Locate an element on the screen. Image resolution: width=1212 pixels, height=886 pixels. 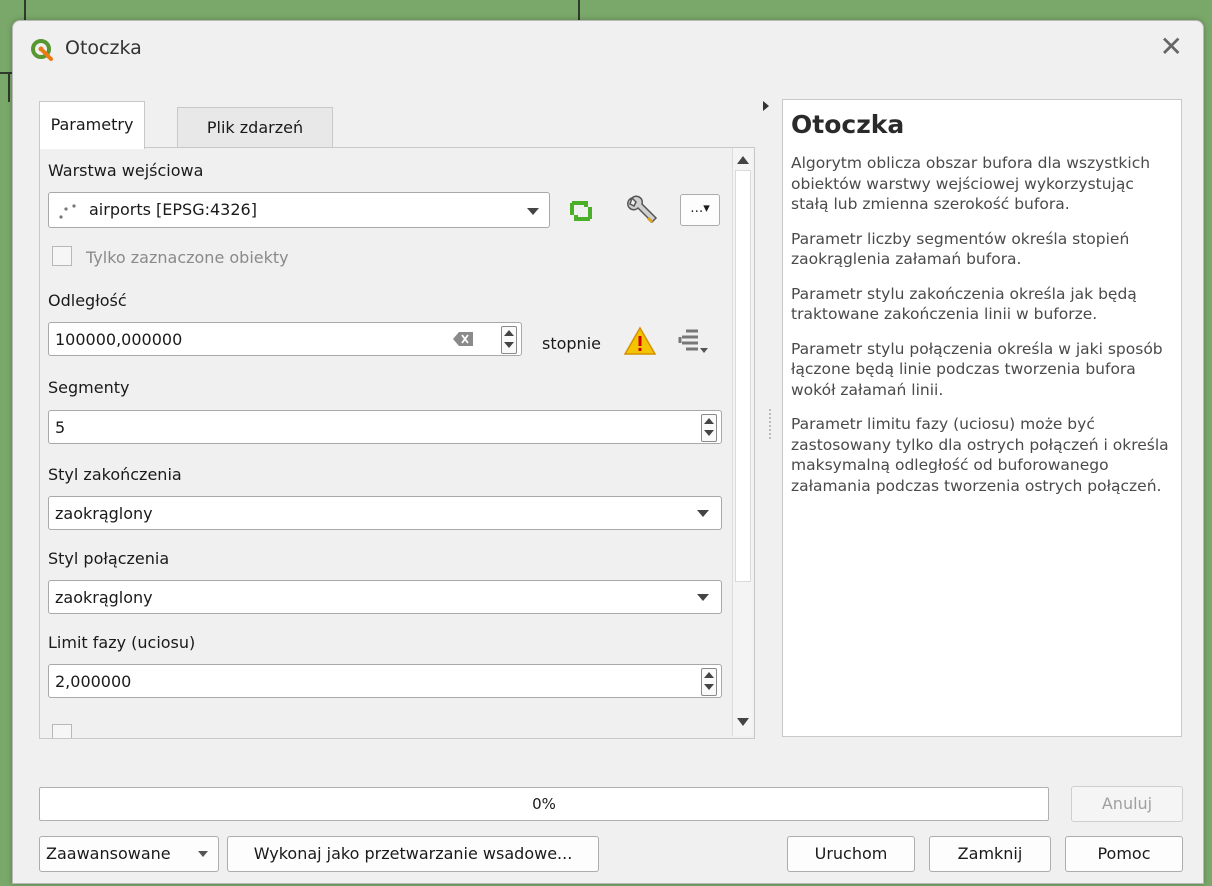
distance-value: 100000,000000 is located at coordinates (119, 339).